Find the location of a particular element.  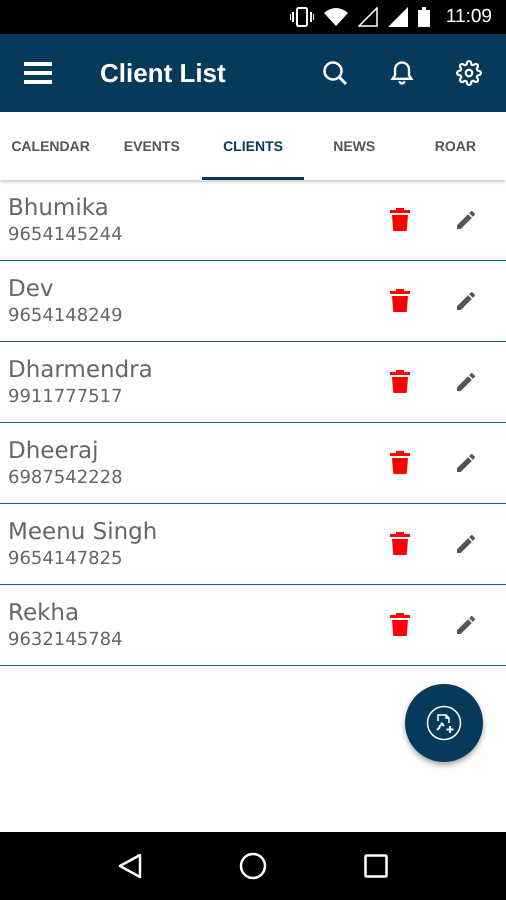

client-phone: 9654145244 is located at coordinates (66, 234).